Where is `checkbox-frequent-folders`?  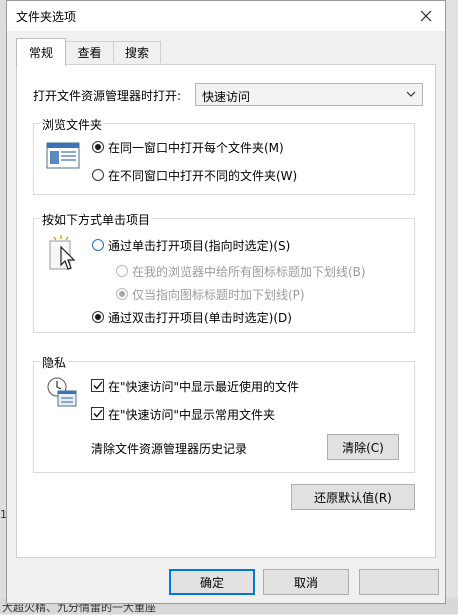 checkbox-frequent-folders is located at coordinates (97, 413).